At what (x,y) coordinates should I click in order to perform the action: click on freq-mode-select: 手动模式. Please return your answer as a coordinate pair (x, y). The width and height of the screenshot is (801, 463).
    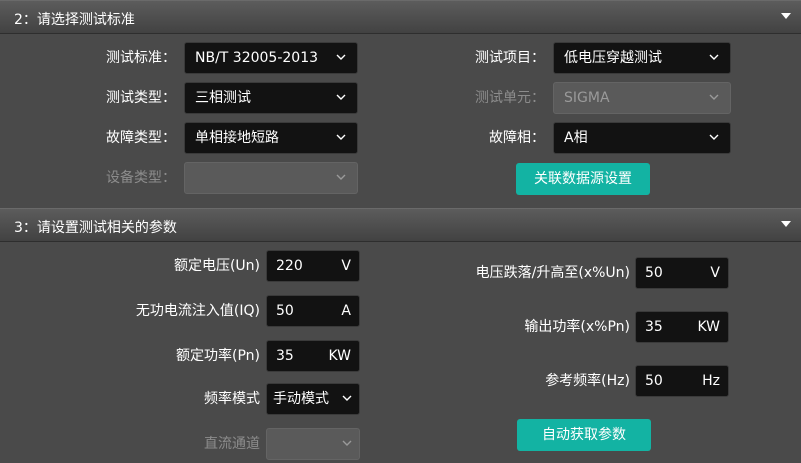
    Looking at the image, I should click on (313, 399).